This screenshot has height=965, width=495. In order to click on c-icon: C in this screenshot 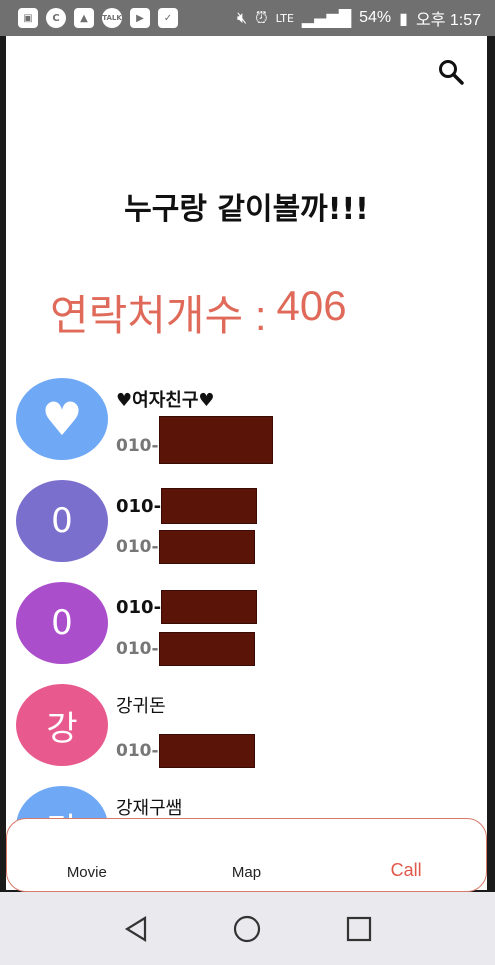, I will do `click(56, 18)`.